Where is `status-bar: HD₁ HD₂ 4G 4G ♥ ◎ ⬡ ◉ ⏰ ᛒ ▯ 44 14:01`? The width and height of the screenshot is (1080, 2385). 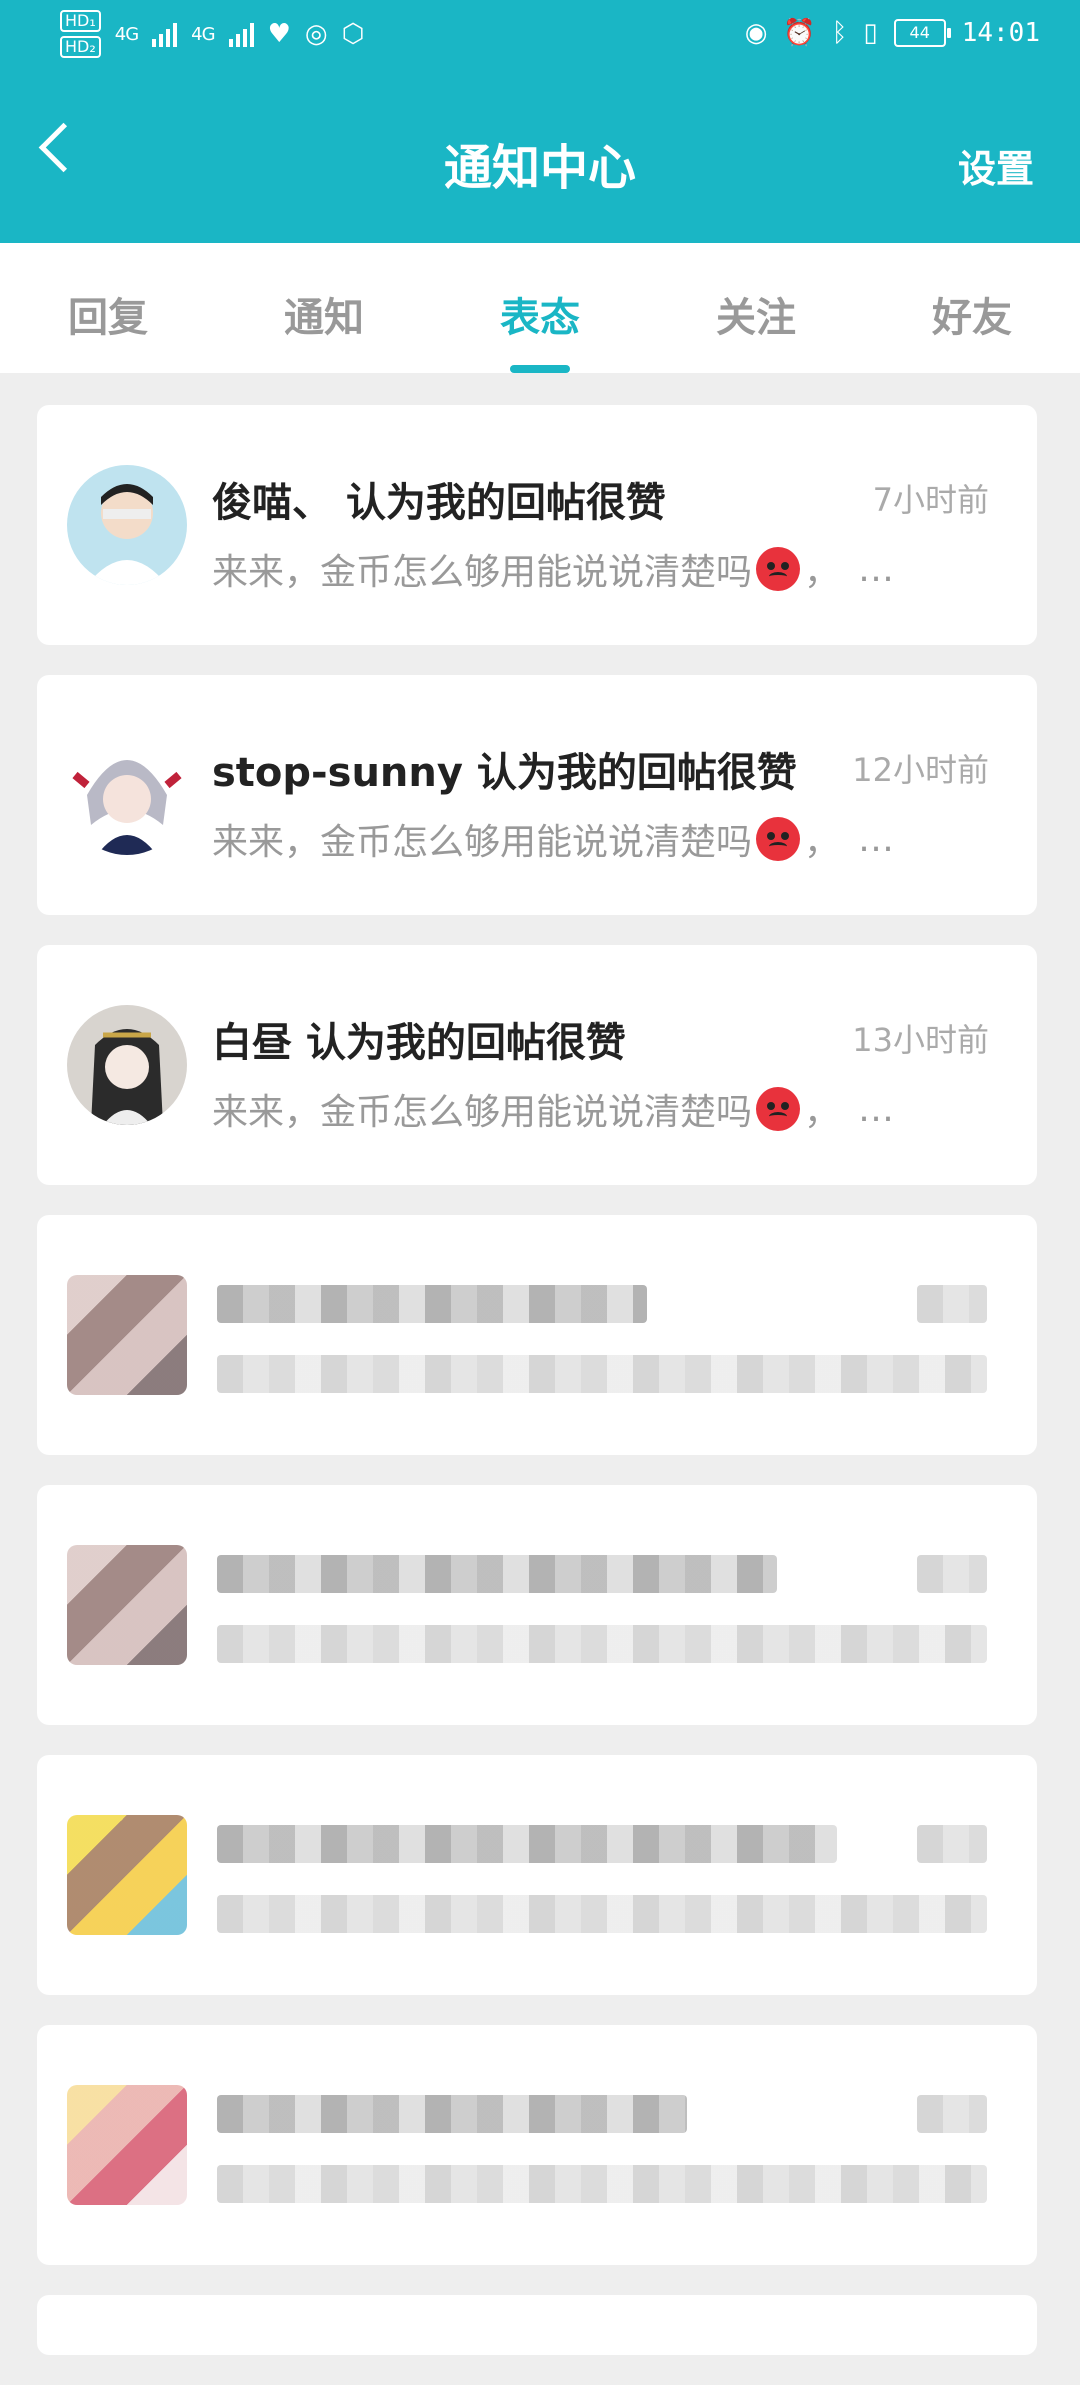 status-bar: HD₁ HD₂ 4G 4G ♥ ◎ ⬡ ◉ ⏰ ᛒ ▯ 44 14:01 is located at coordinates (540, 35).